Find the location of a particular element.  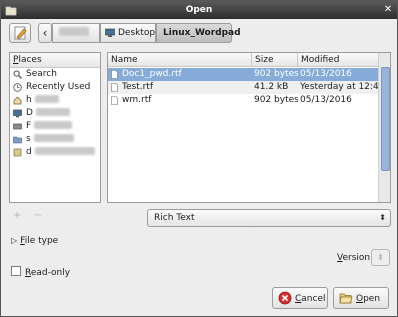

combo-arrows-icon: ⬍ is located at coordinates (382, 217).